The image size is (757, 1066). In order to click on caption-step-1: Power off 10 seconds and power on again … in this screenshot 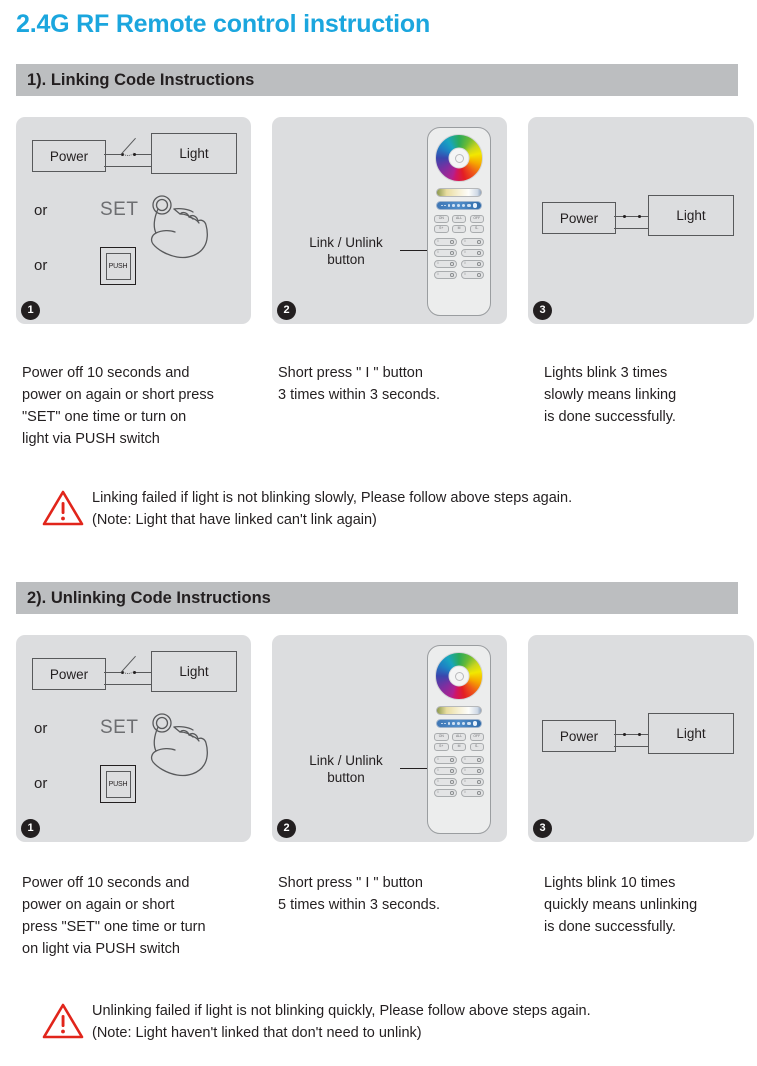, I will do `click(118, 406)`.